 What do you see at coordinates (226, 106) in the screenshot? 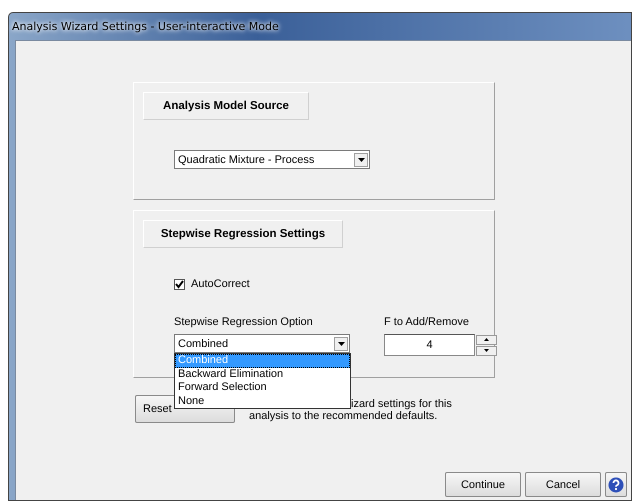
I see `section-header: Analysis Model Source` at bounding box center [226, 106].